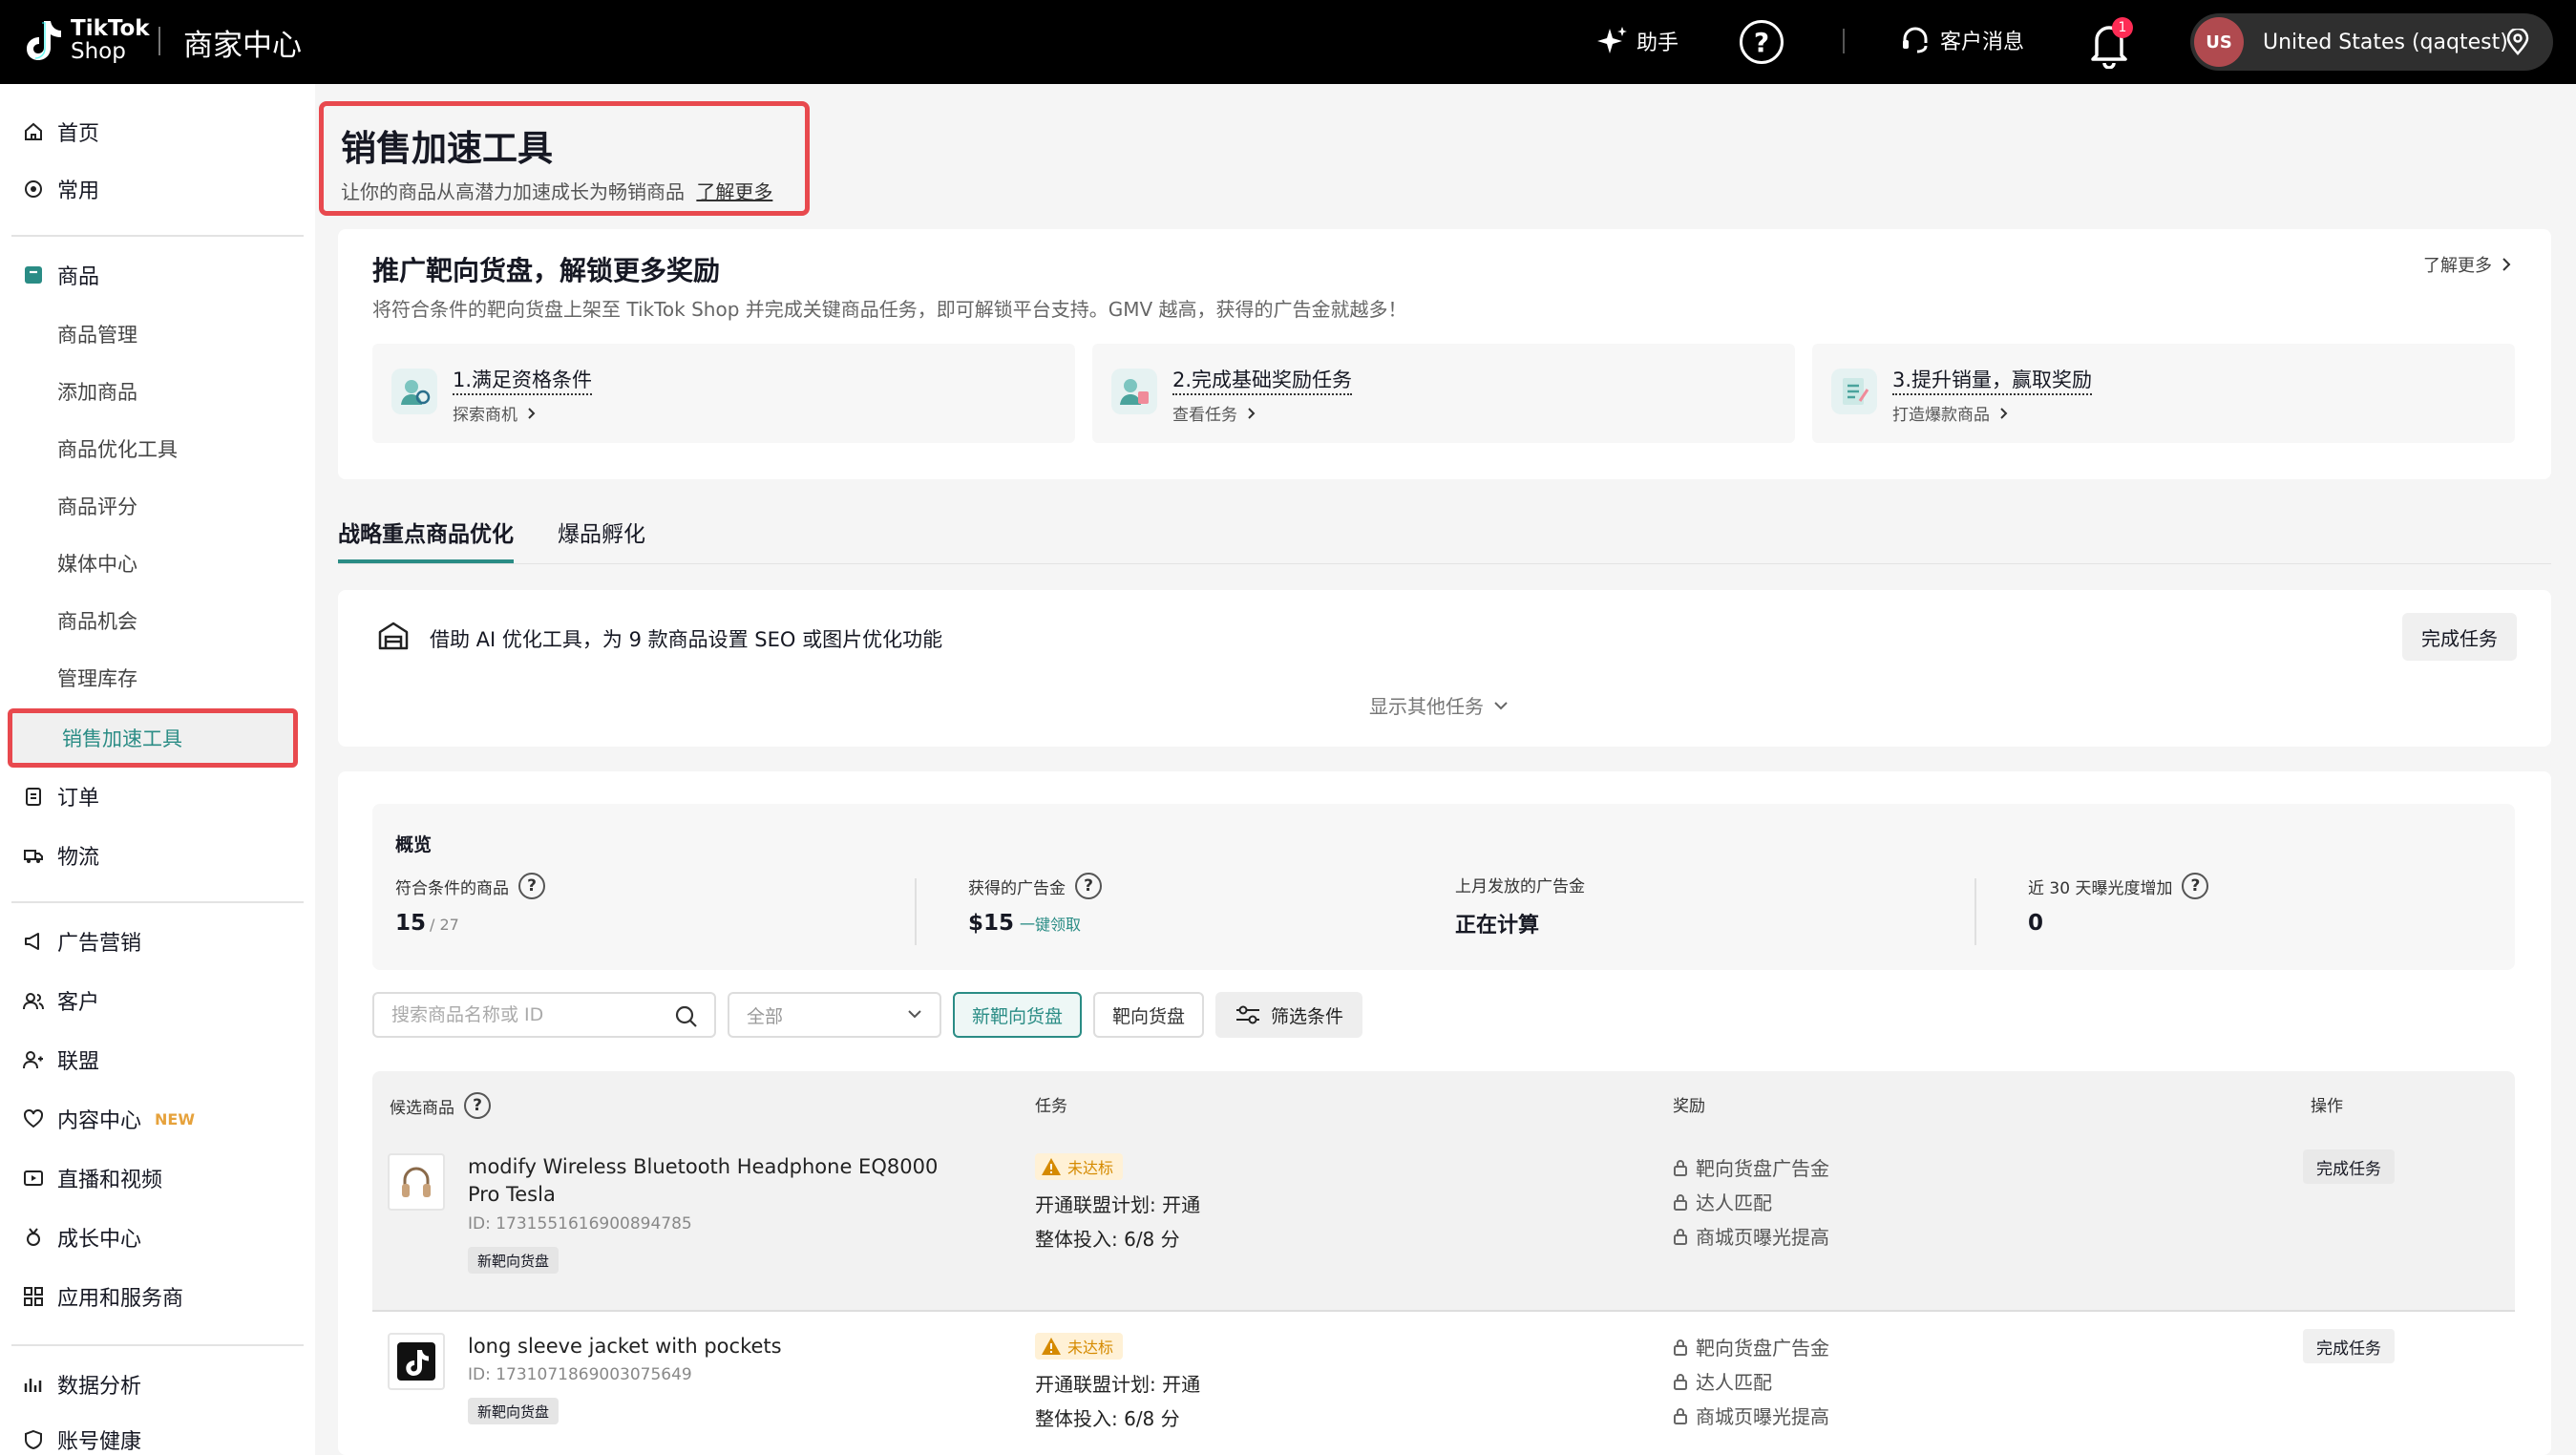 The image size is (2576, 1455). Describe the element at coordinates (61, 1060) in the screenshot. I see `sidebar-item-affiliate: 联盟` at that location.